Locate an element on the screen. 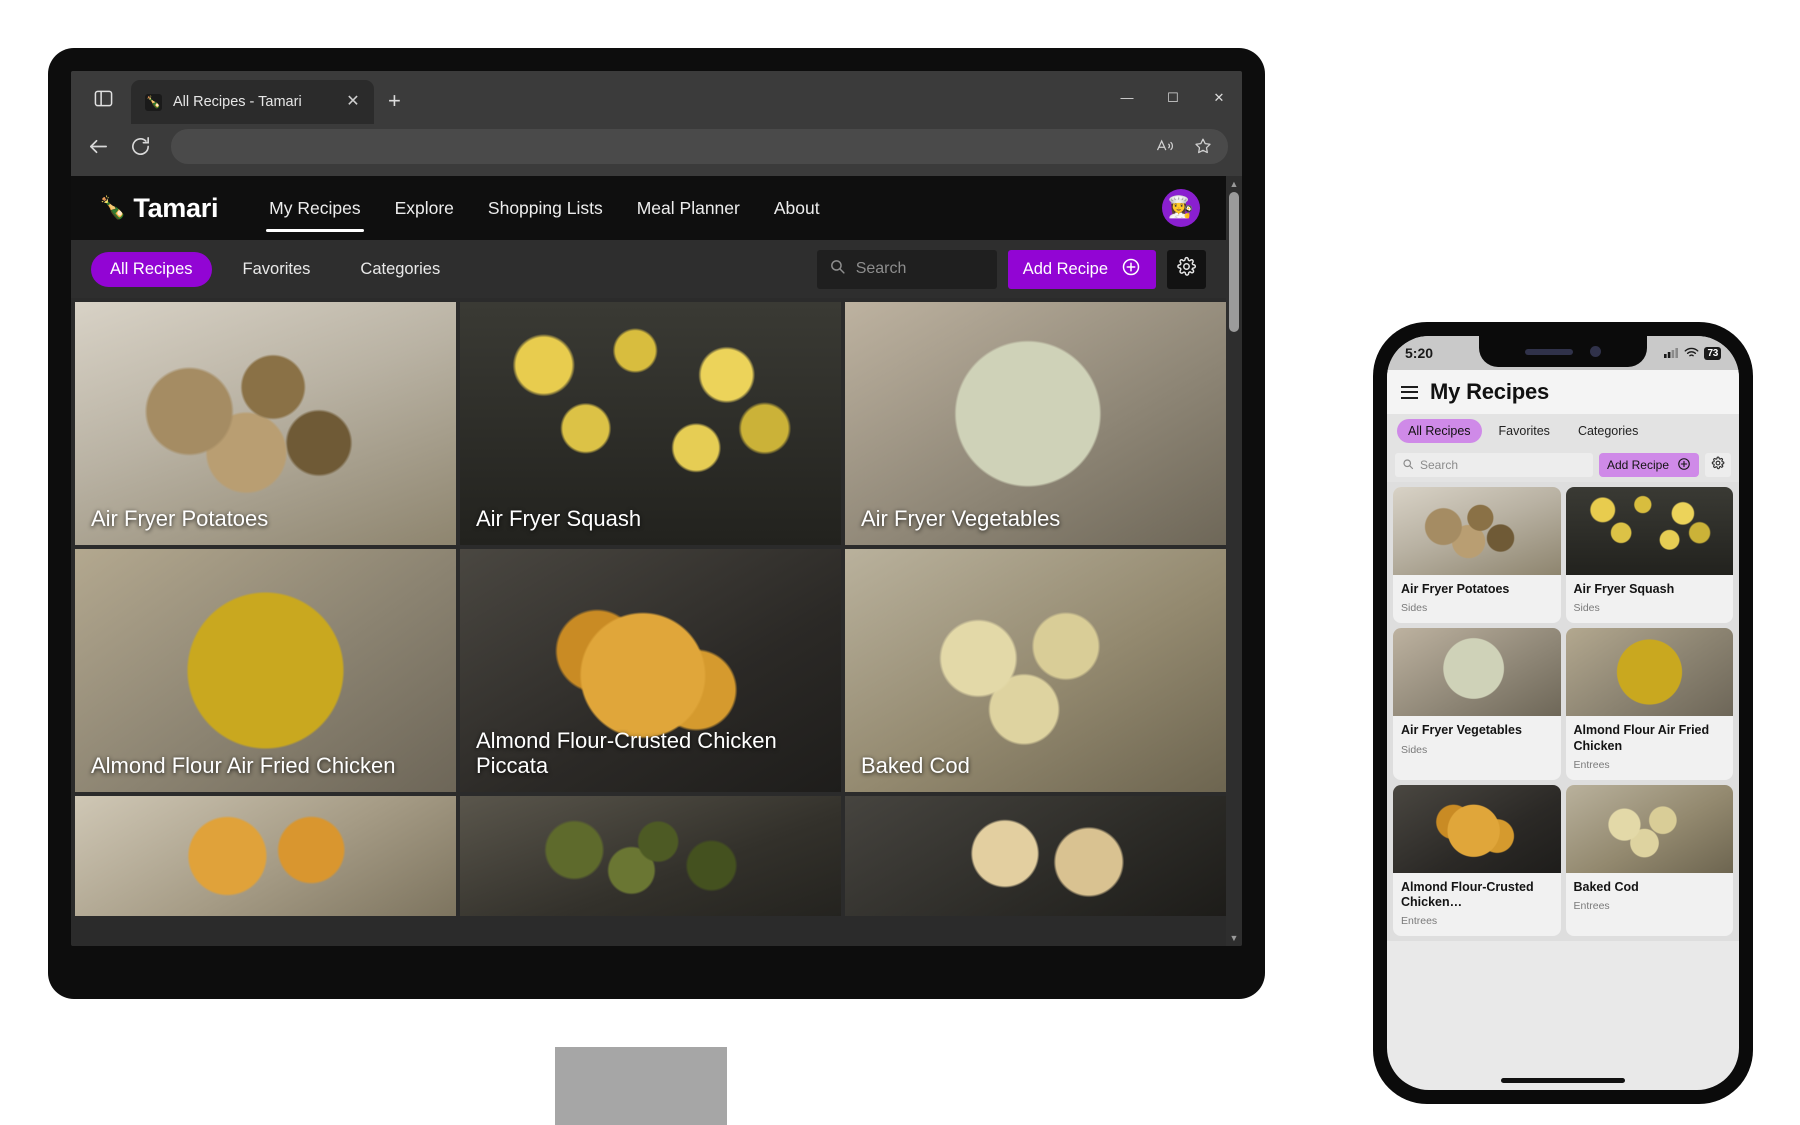  hamburger-icon is located at coordinates (1409, 392).